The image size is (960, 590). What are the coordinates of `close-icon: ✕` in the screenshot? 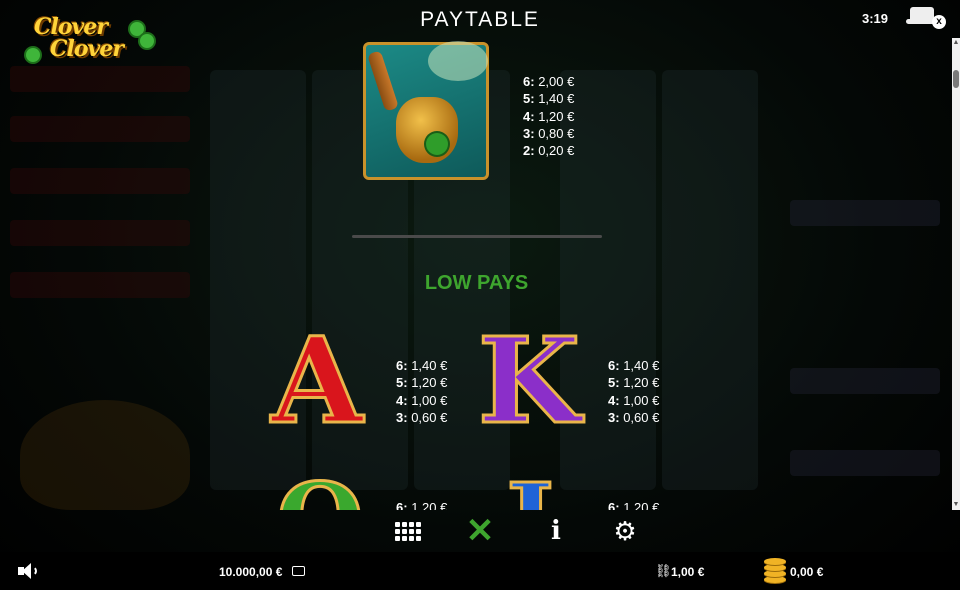 It's located at (480, 531).